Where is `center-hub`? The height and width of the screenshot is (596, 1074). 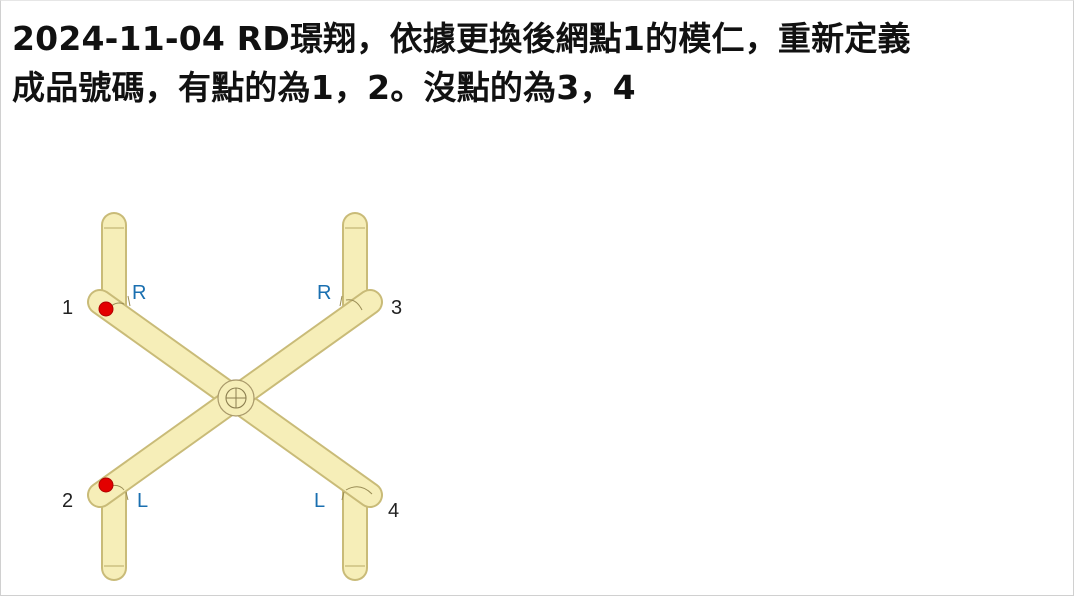 center-hub is located at coordinates (236, 398).